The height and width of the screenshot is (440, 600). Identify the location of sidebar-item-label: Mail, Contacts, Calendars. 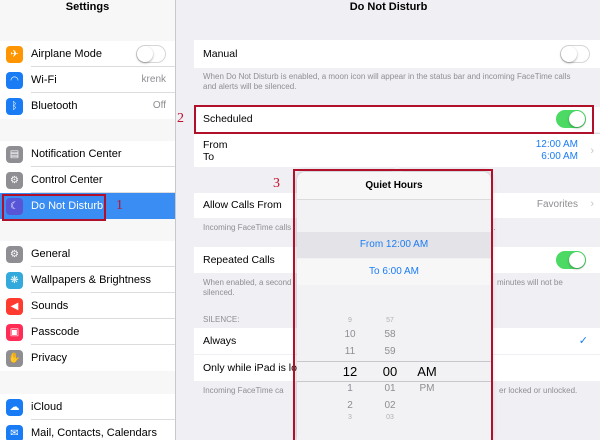
(94, 433).